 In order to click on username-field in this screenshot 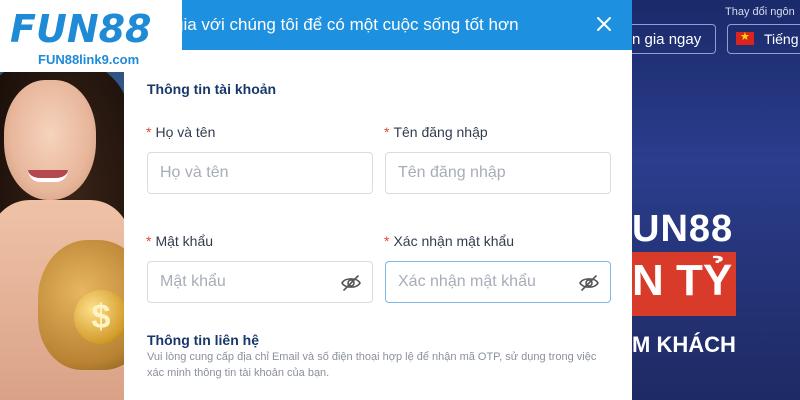, I will do `click(498, 173)`.